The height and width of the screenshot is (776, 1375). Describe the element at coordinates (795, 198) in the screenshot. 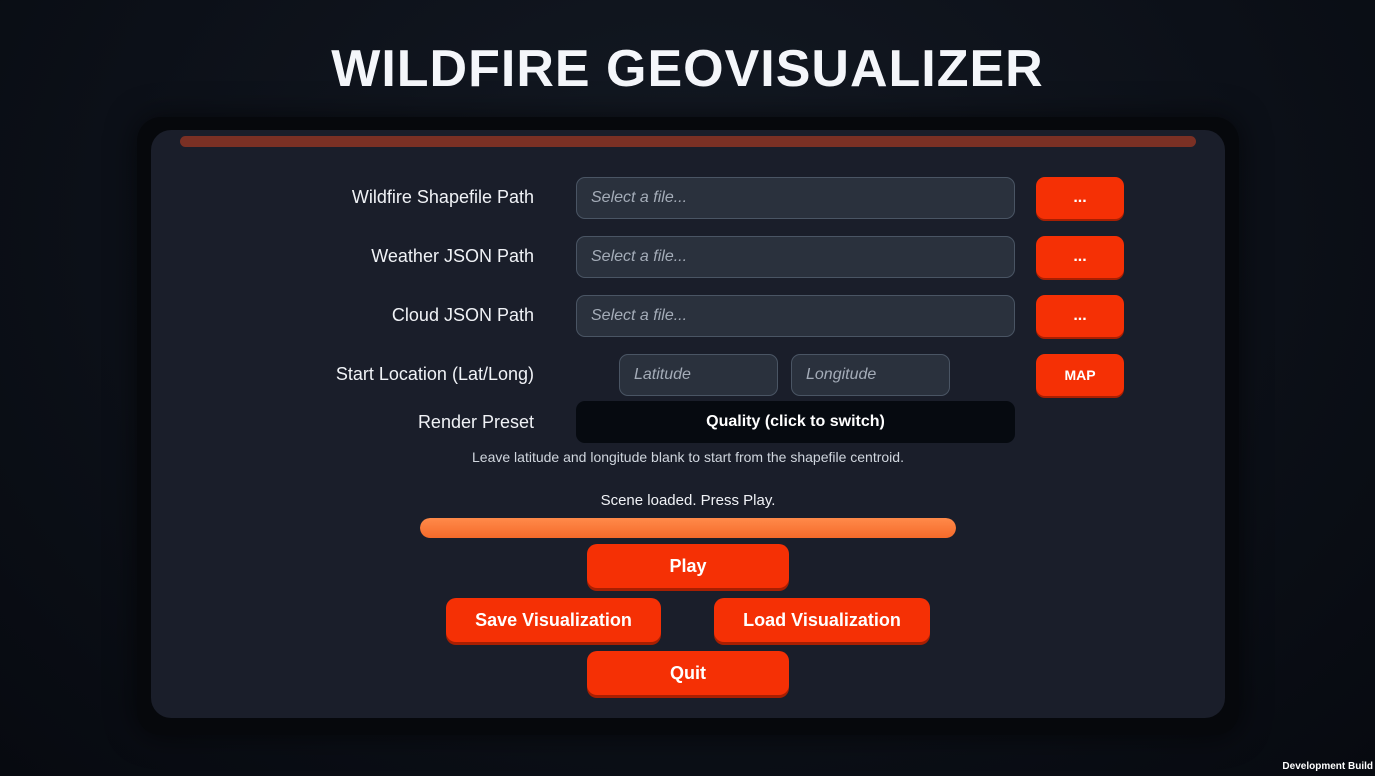

I see `shapefile-path-input` at that location.